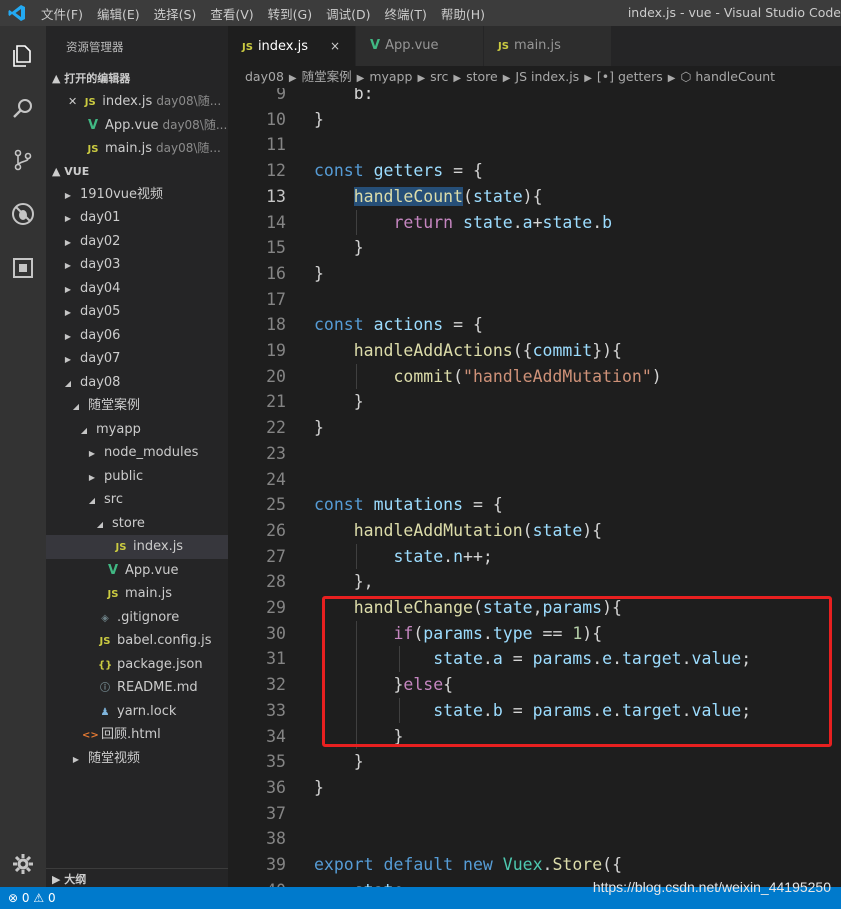 This screenshot has width=841, height=909. I want to click on settings-gear-icon, so click(23, 864).